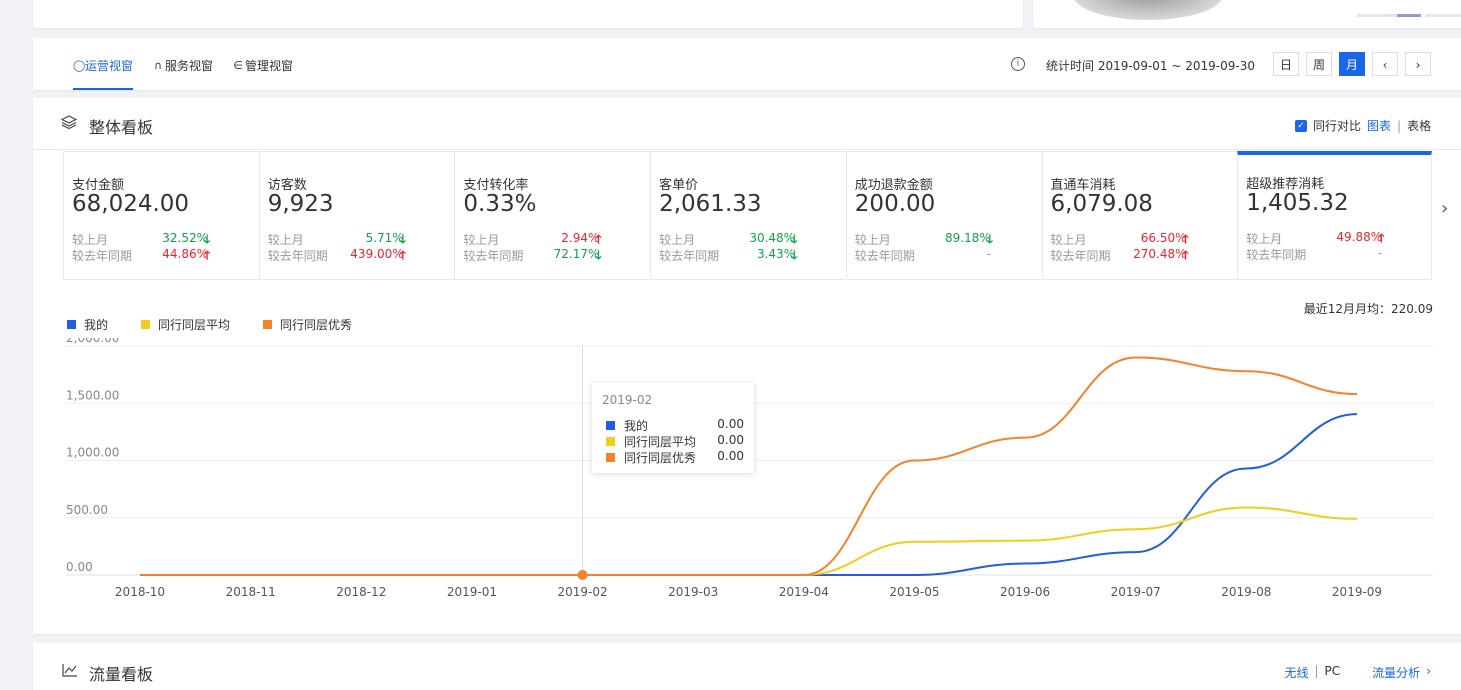  Describe the element at coordinates (185, 324) in the screenshot. I see `legend-item: 同行同层平均` at that location.